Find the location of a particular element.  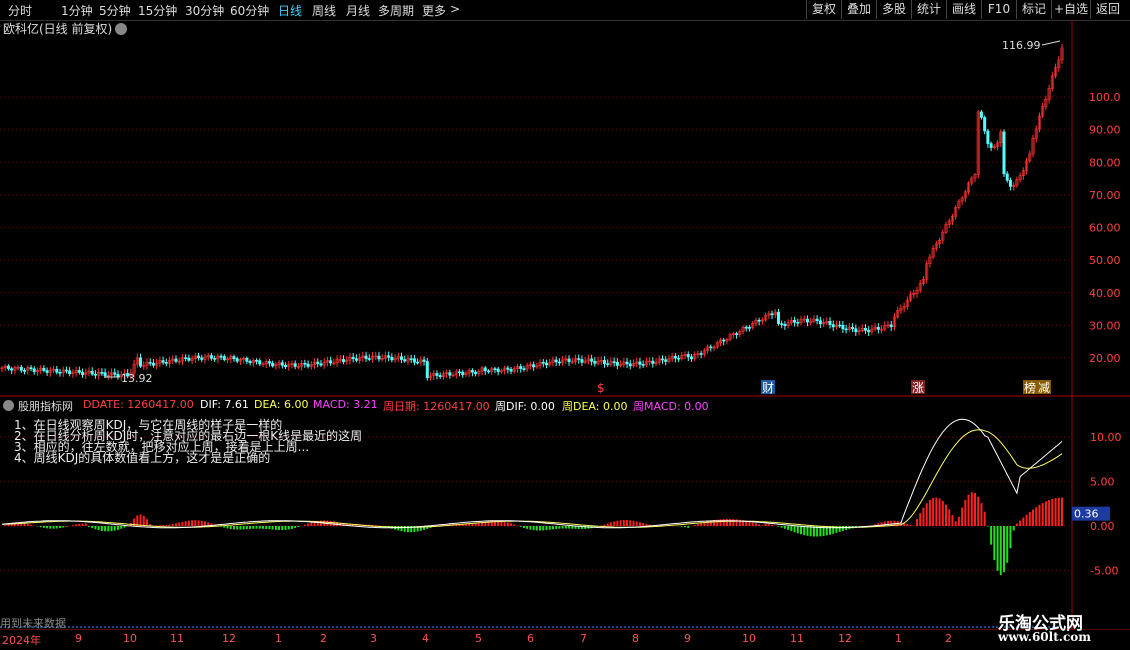

period-tab-5min: 5分钟 is located at coordinates (115, 10).